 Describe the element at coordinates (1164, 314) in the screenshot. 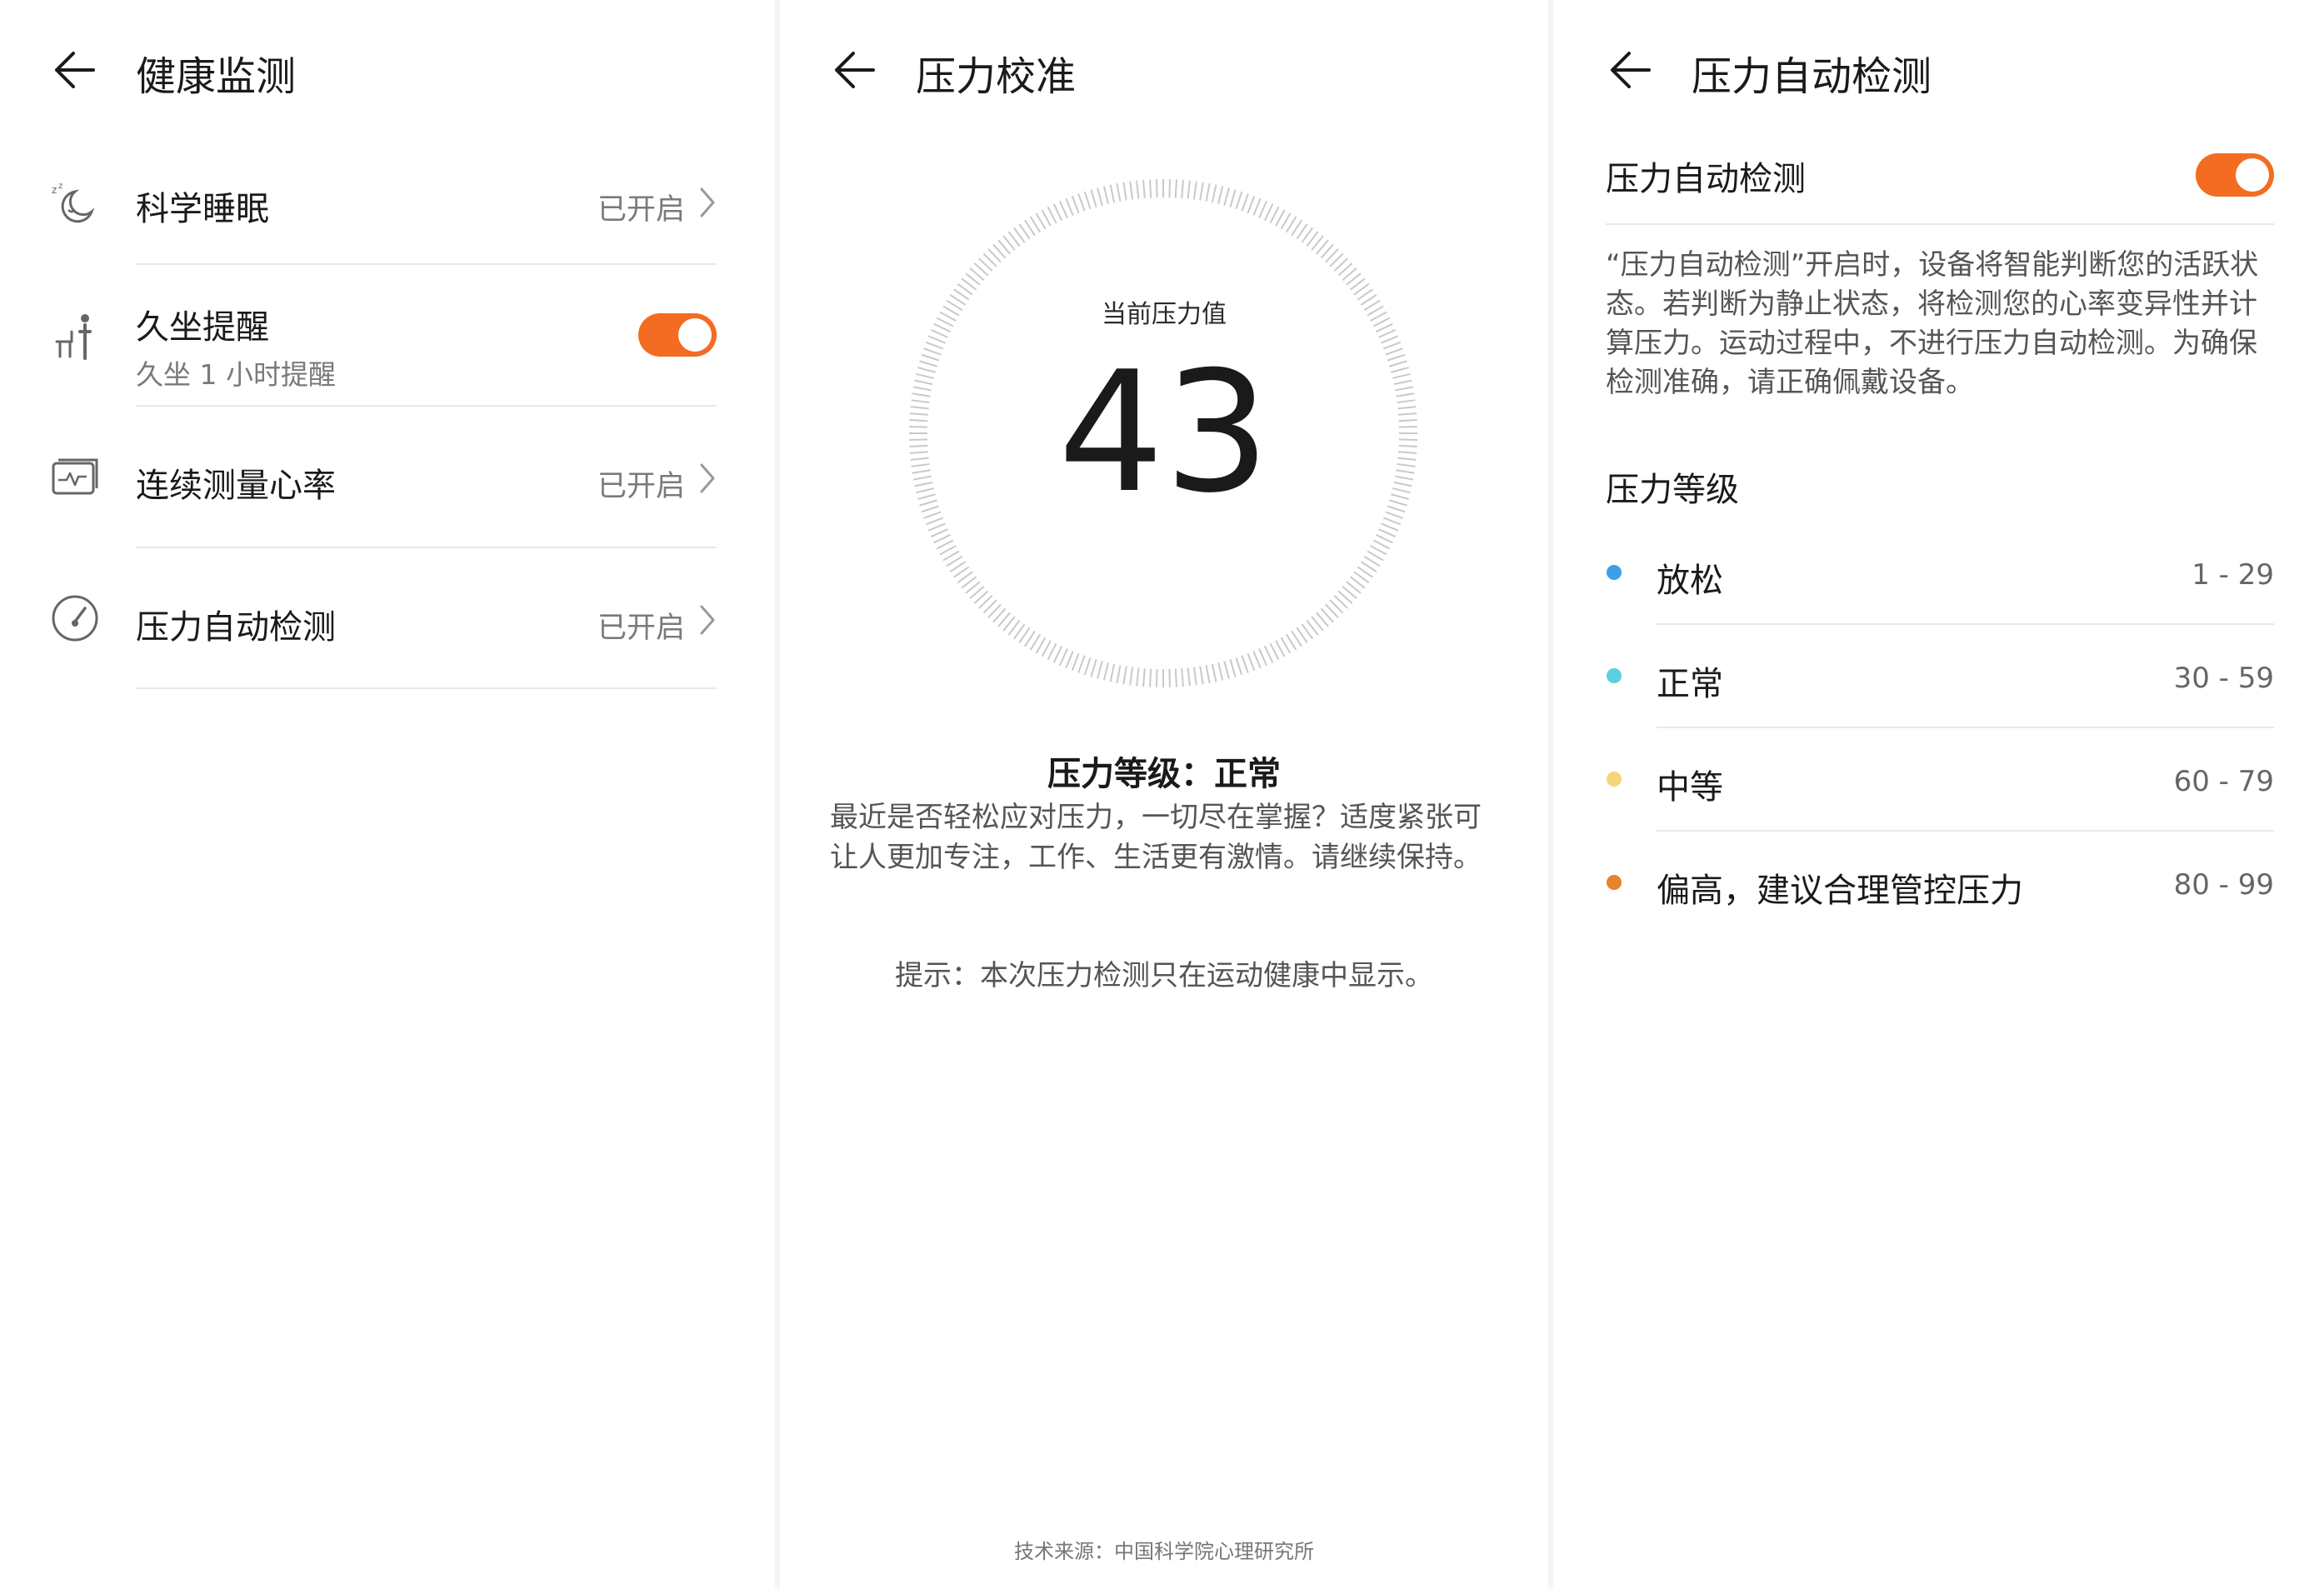

I see `gauge-label: 当前压力值` at that location.